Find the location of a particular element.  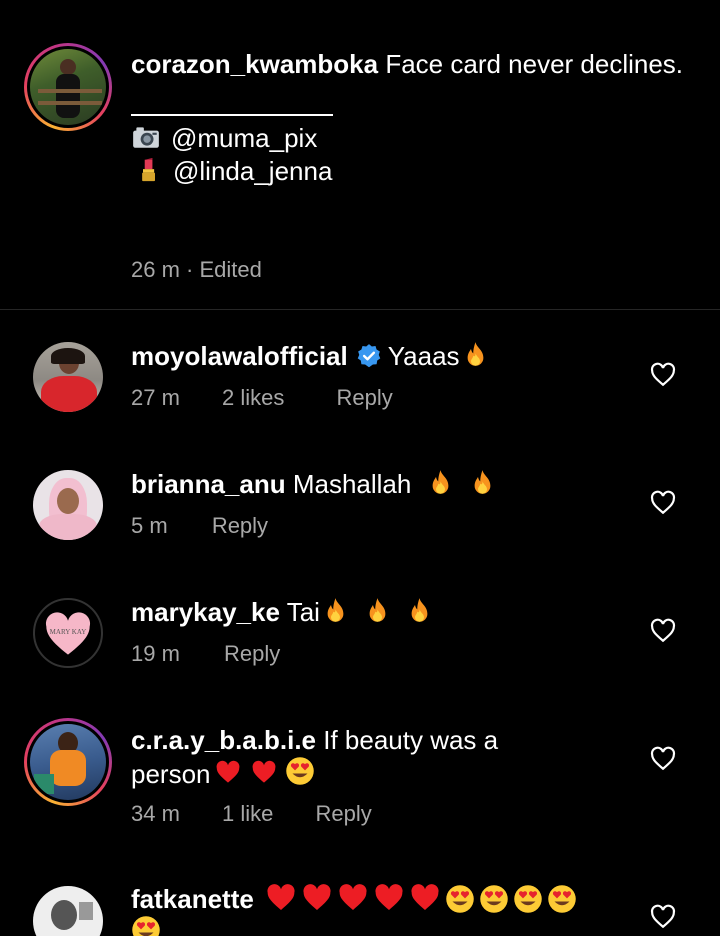

camera-icon is located at coordinates (146, 137).